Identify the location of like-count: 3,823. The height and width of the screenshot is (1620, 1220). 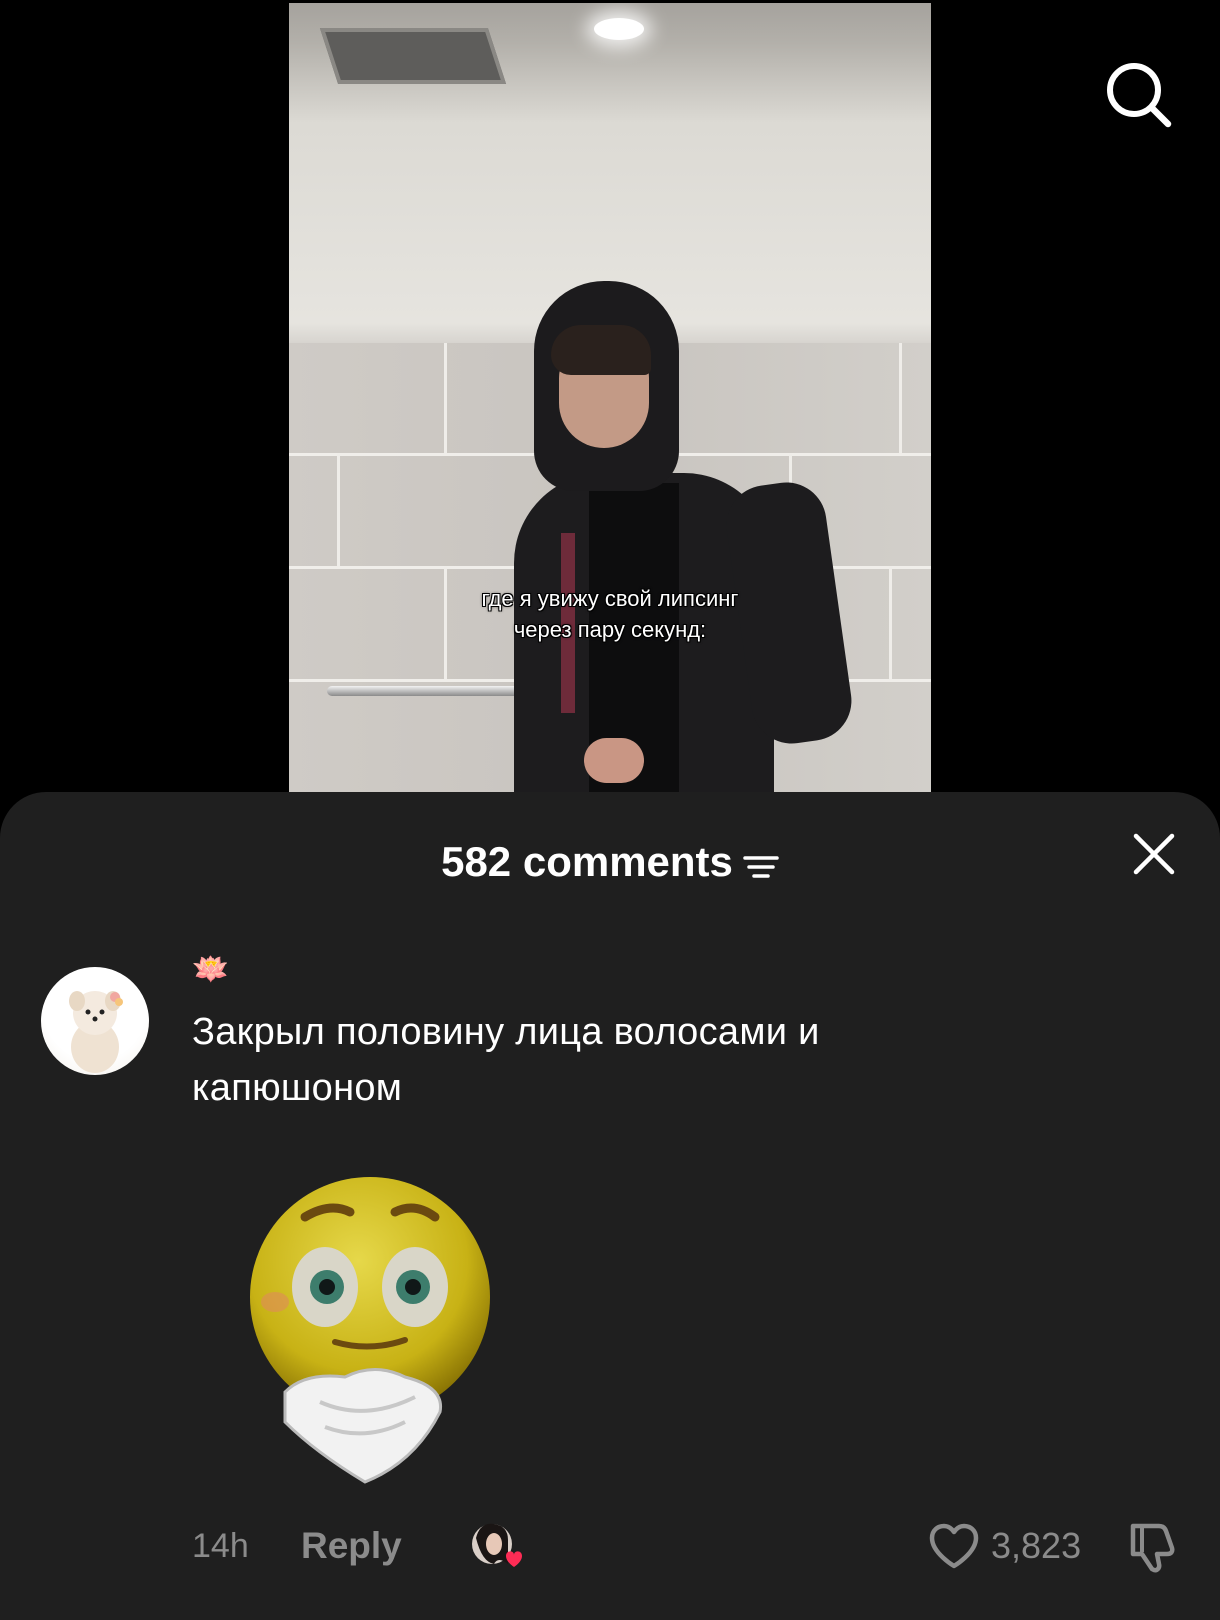
(1036, 1545).